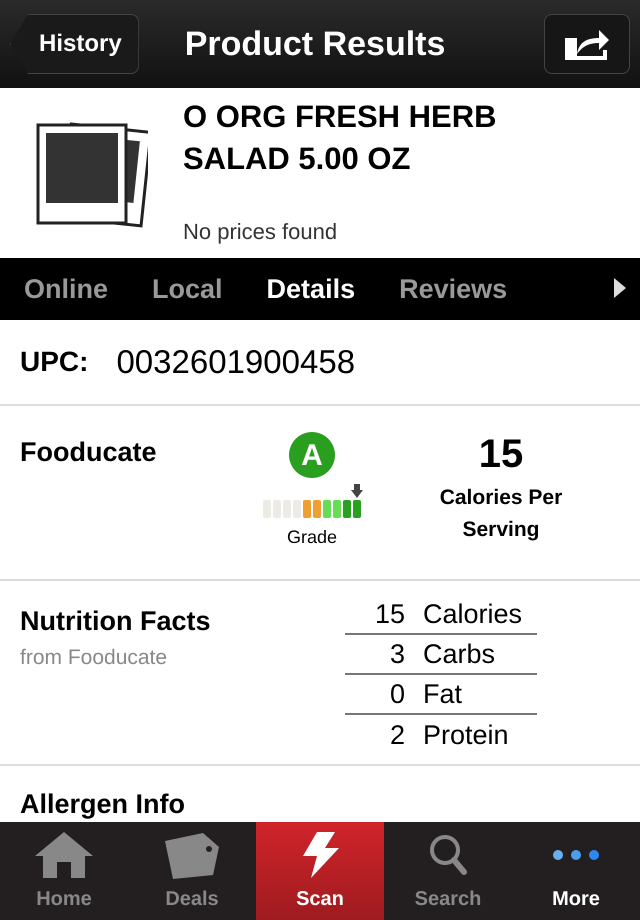  I want to click on section-title: Fooducate, so click(89, 452).